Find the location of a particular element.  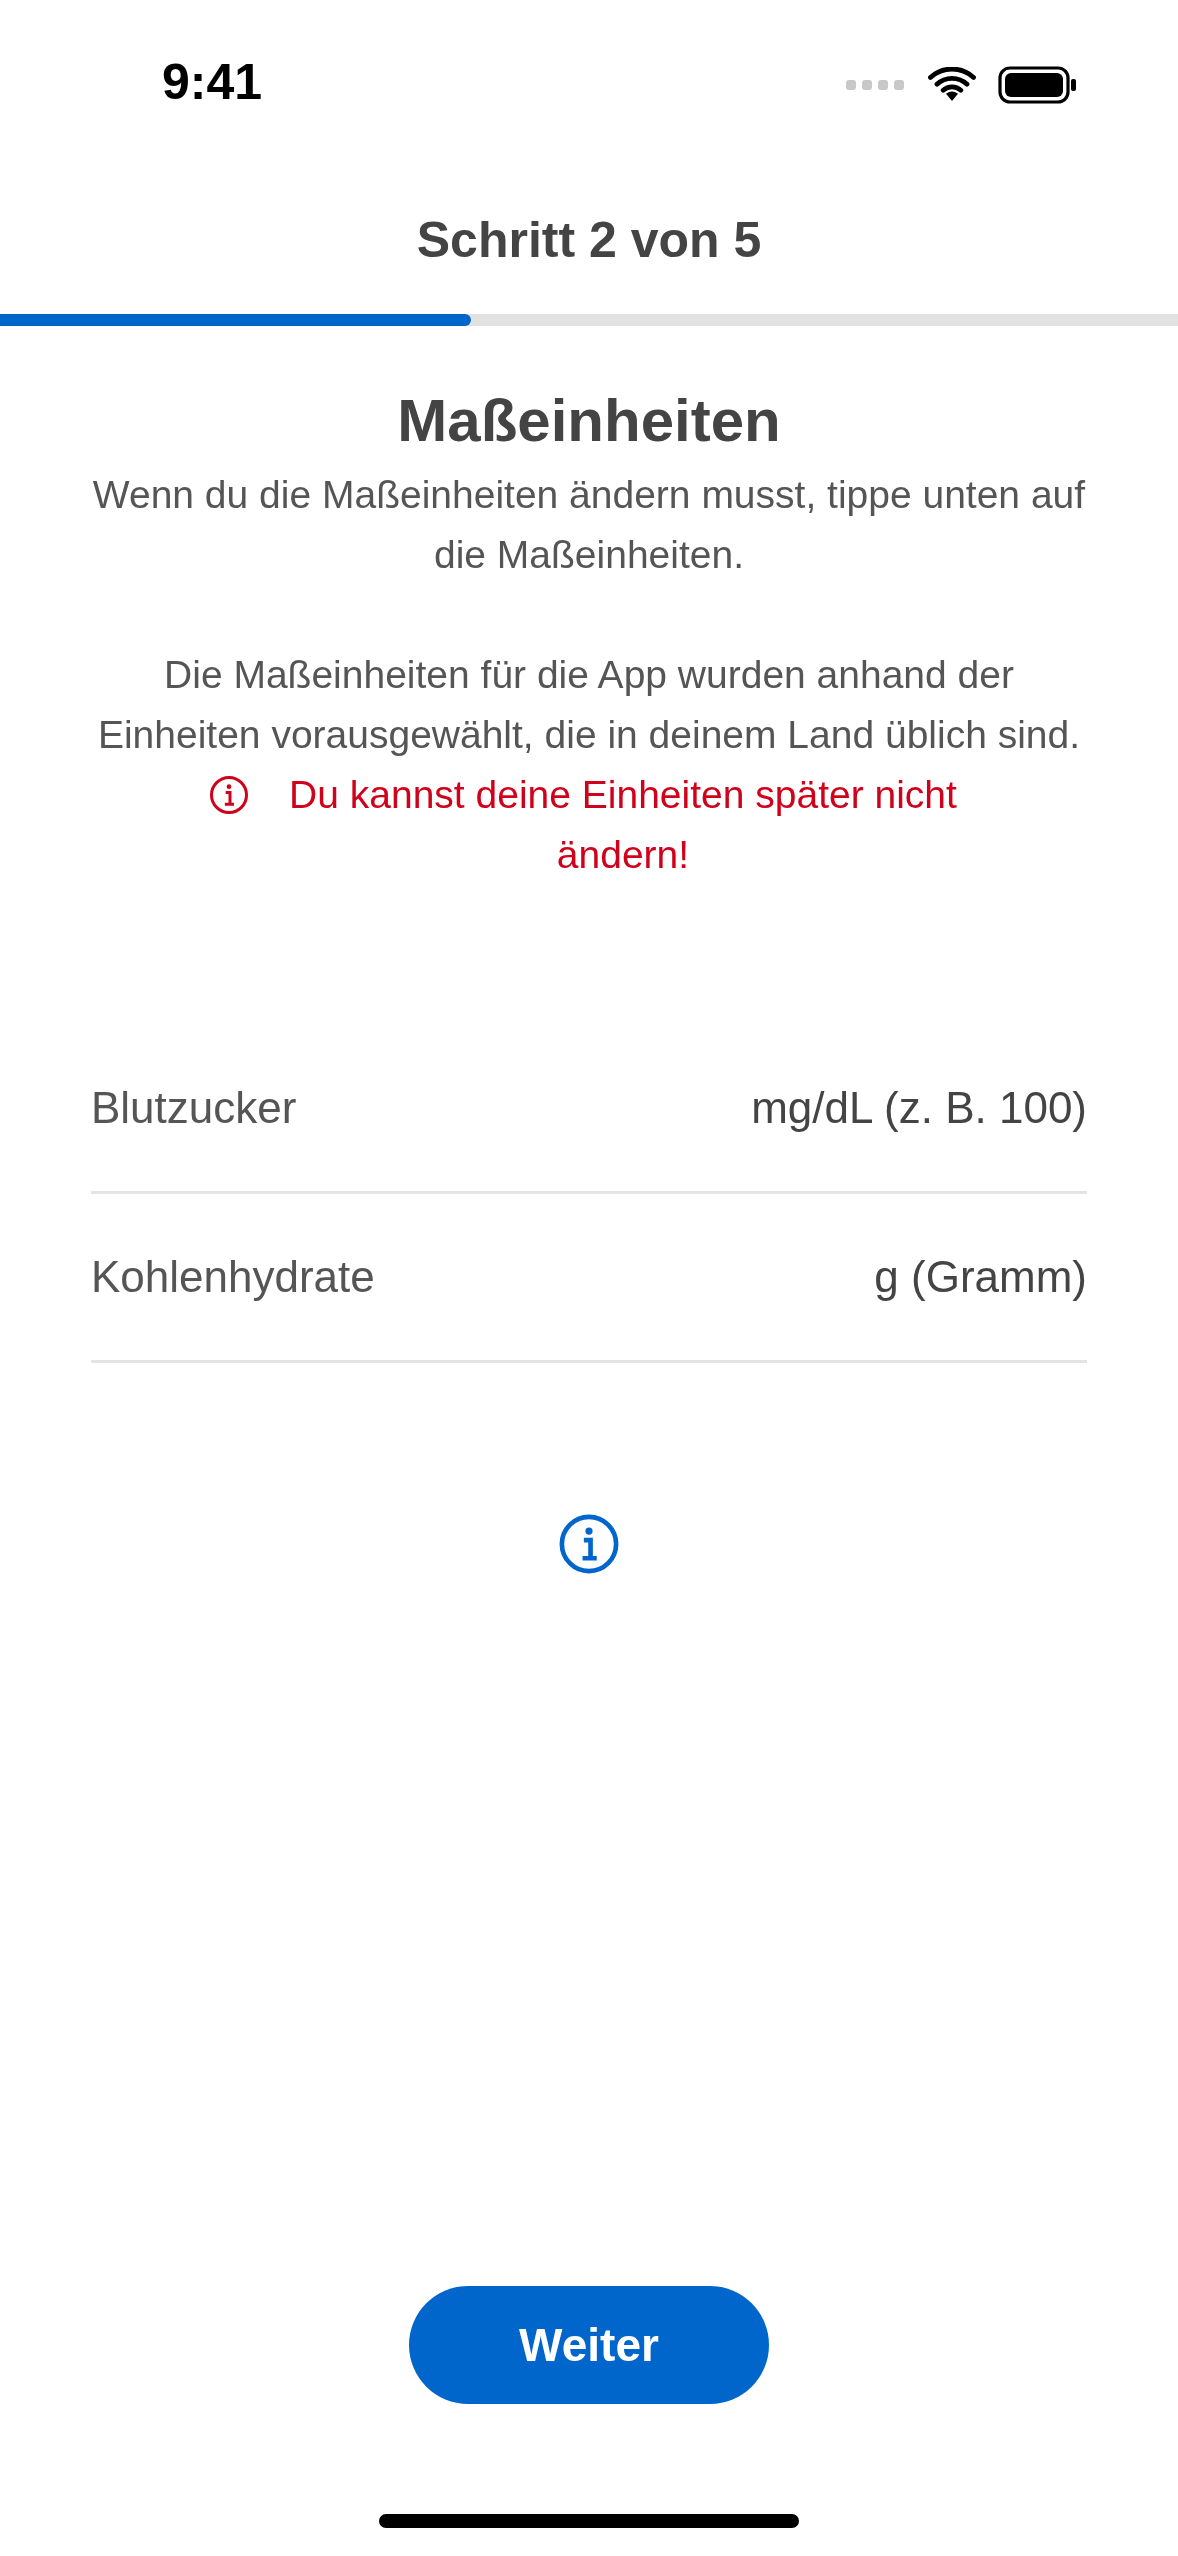

info-icon is located at coordinates (589, 1544).